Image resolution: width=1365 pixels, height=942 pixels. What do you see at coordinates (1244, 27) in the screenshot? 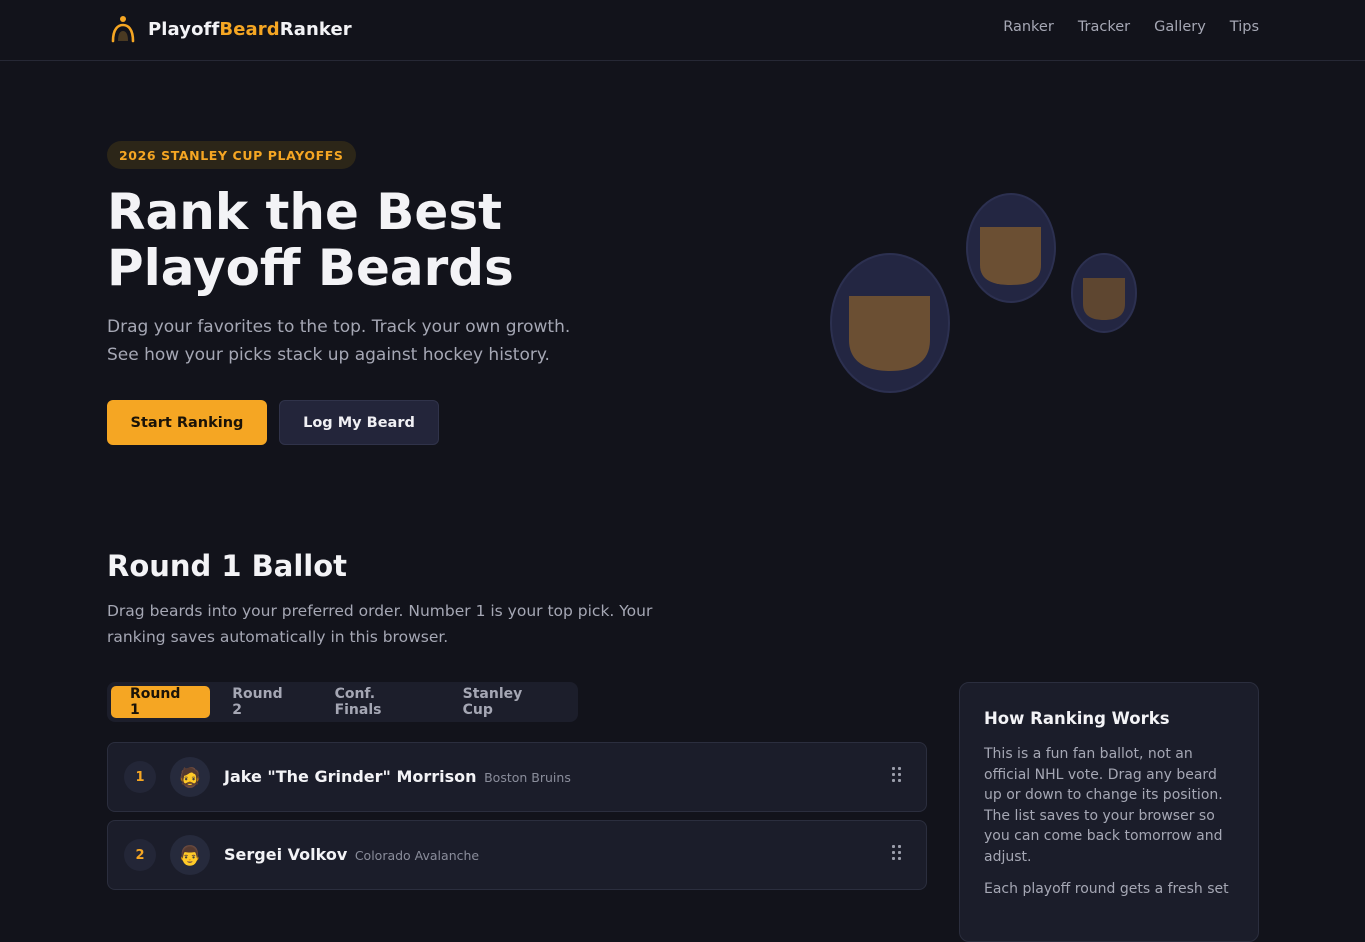
I see `nav-link-tips: Tips` at bounding box center [1244, 27].